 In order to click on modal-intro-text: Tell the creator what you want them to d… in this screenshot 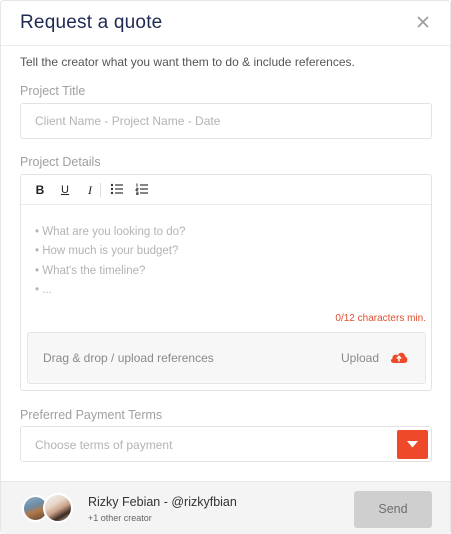, I will do `click(187, 62)`.